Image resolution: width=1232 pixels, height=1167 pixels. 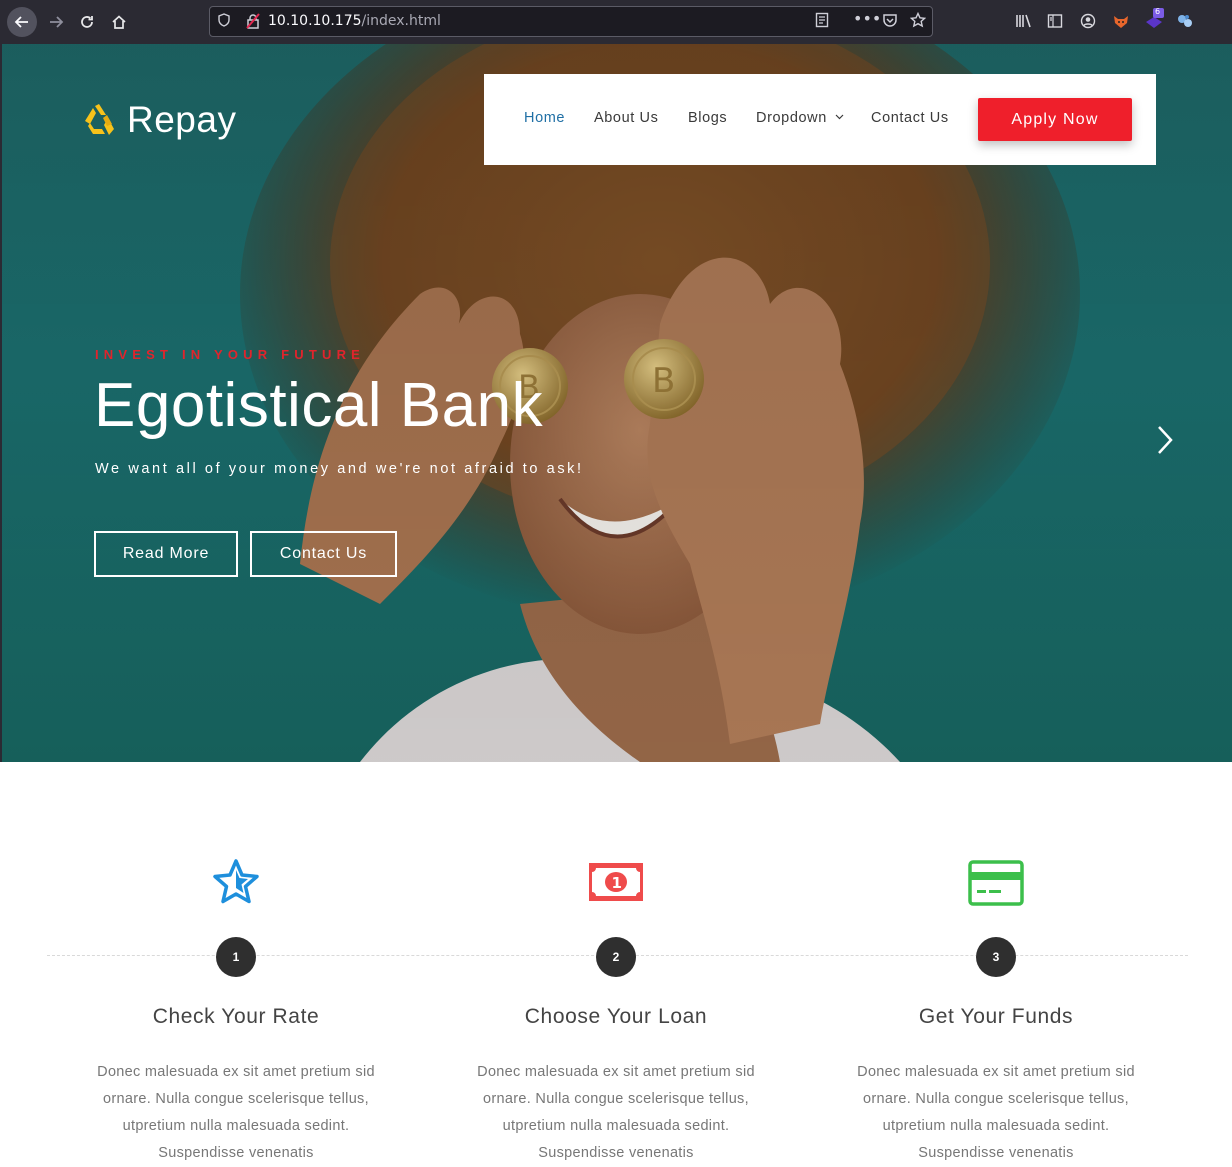 What do you see at coordinates (1055, 119) in the screenshot?
I see `apply-now-button: Apply Now` at bounding box center [1055, 119].